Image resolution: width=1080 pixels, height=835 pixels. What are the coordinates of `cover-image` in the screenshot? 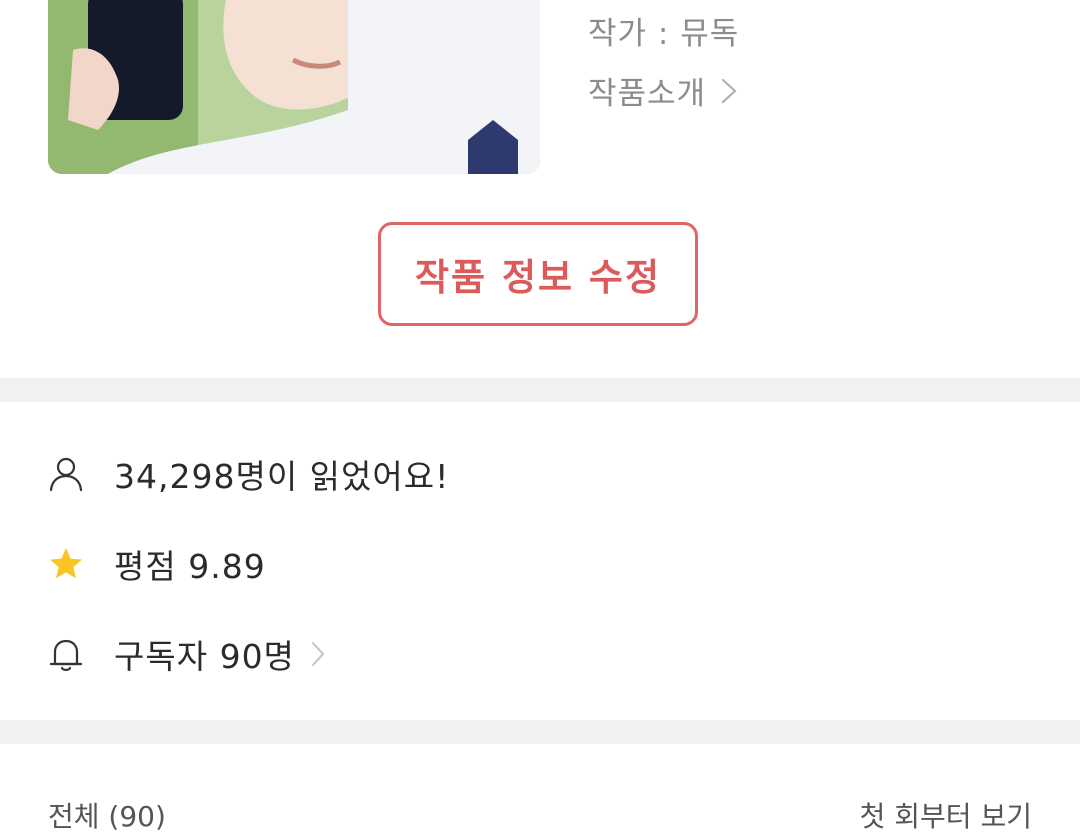 It's located at (294, 87).